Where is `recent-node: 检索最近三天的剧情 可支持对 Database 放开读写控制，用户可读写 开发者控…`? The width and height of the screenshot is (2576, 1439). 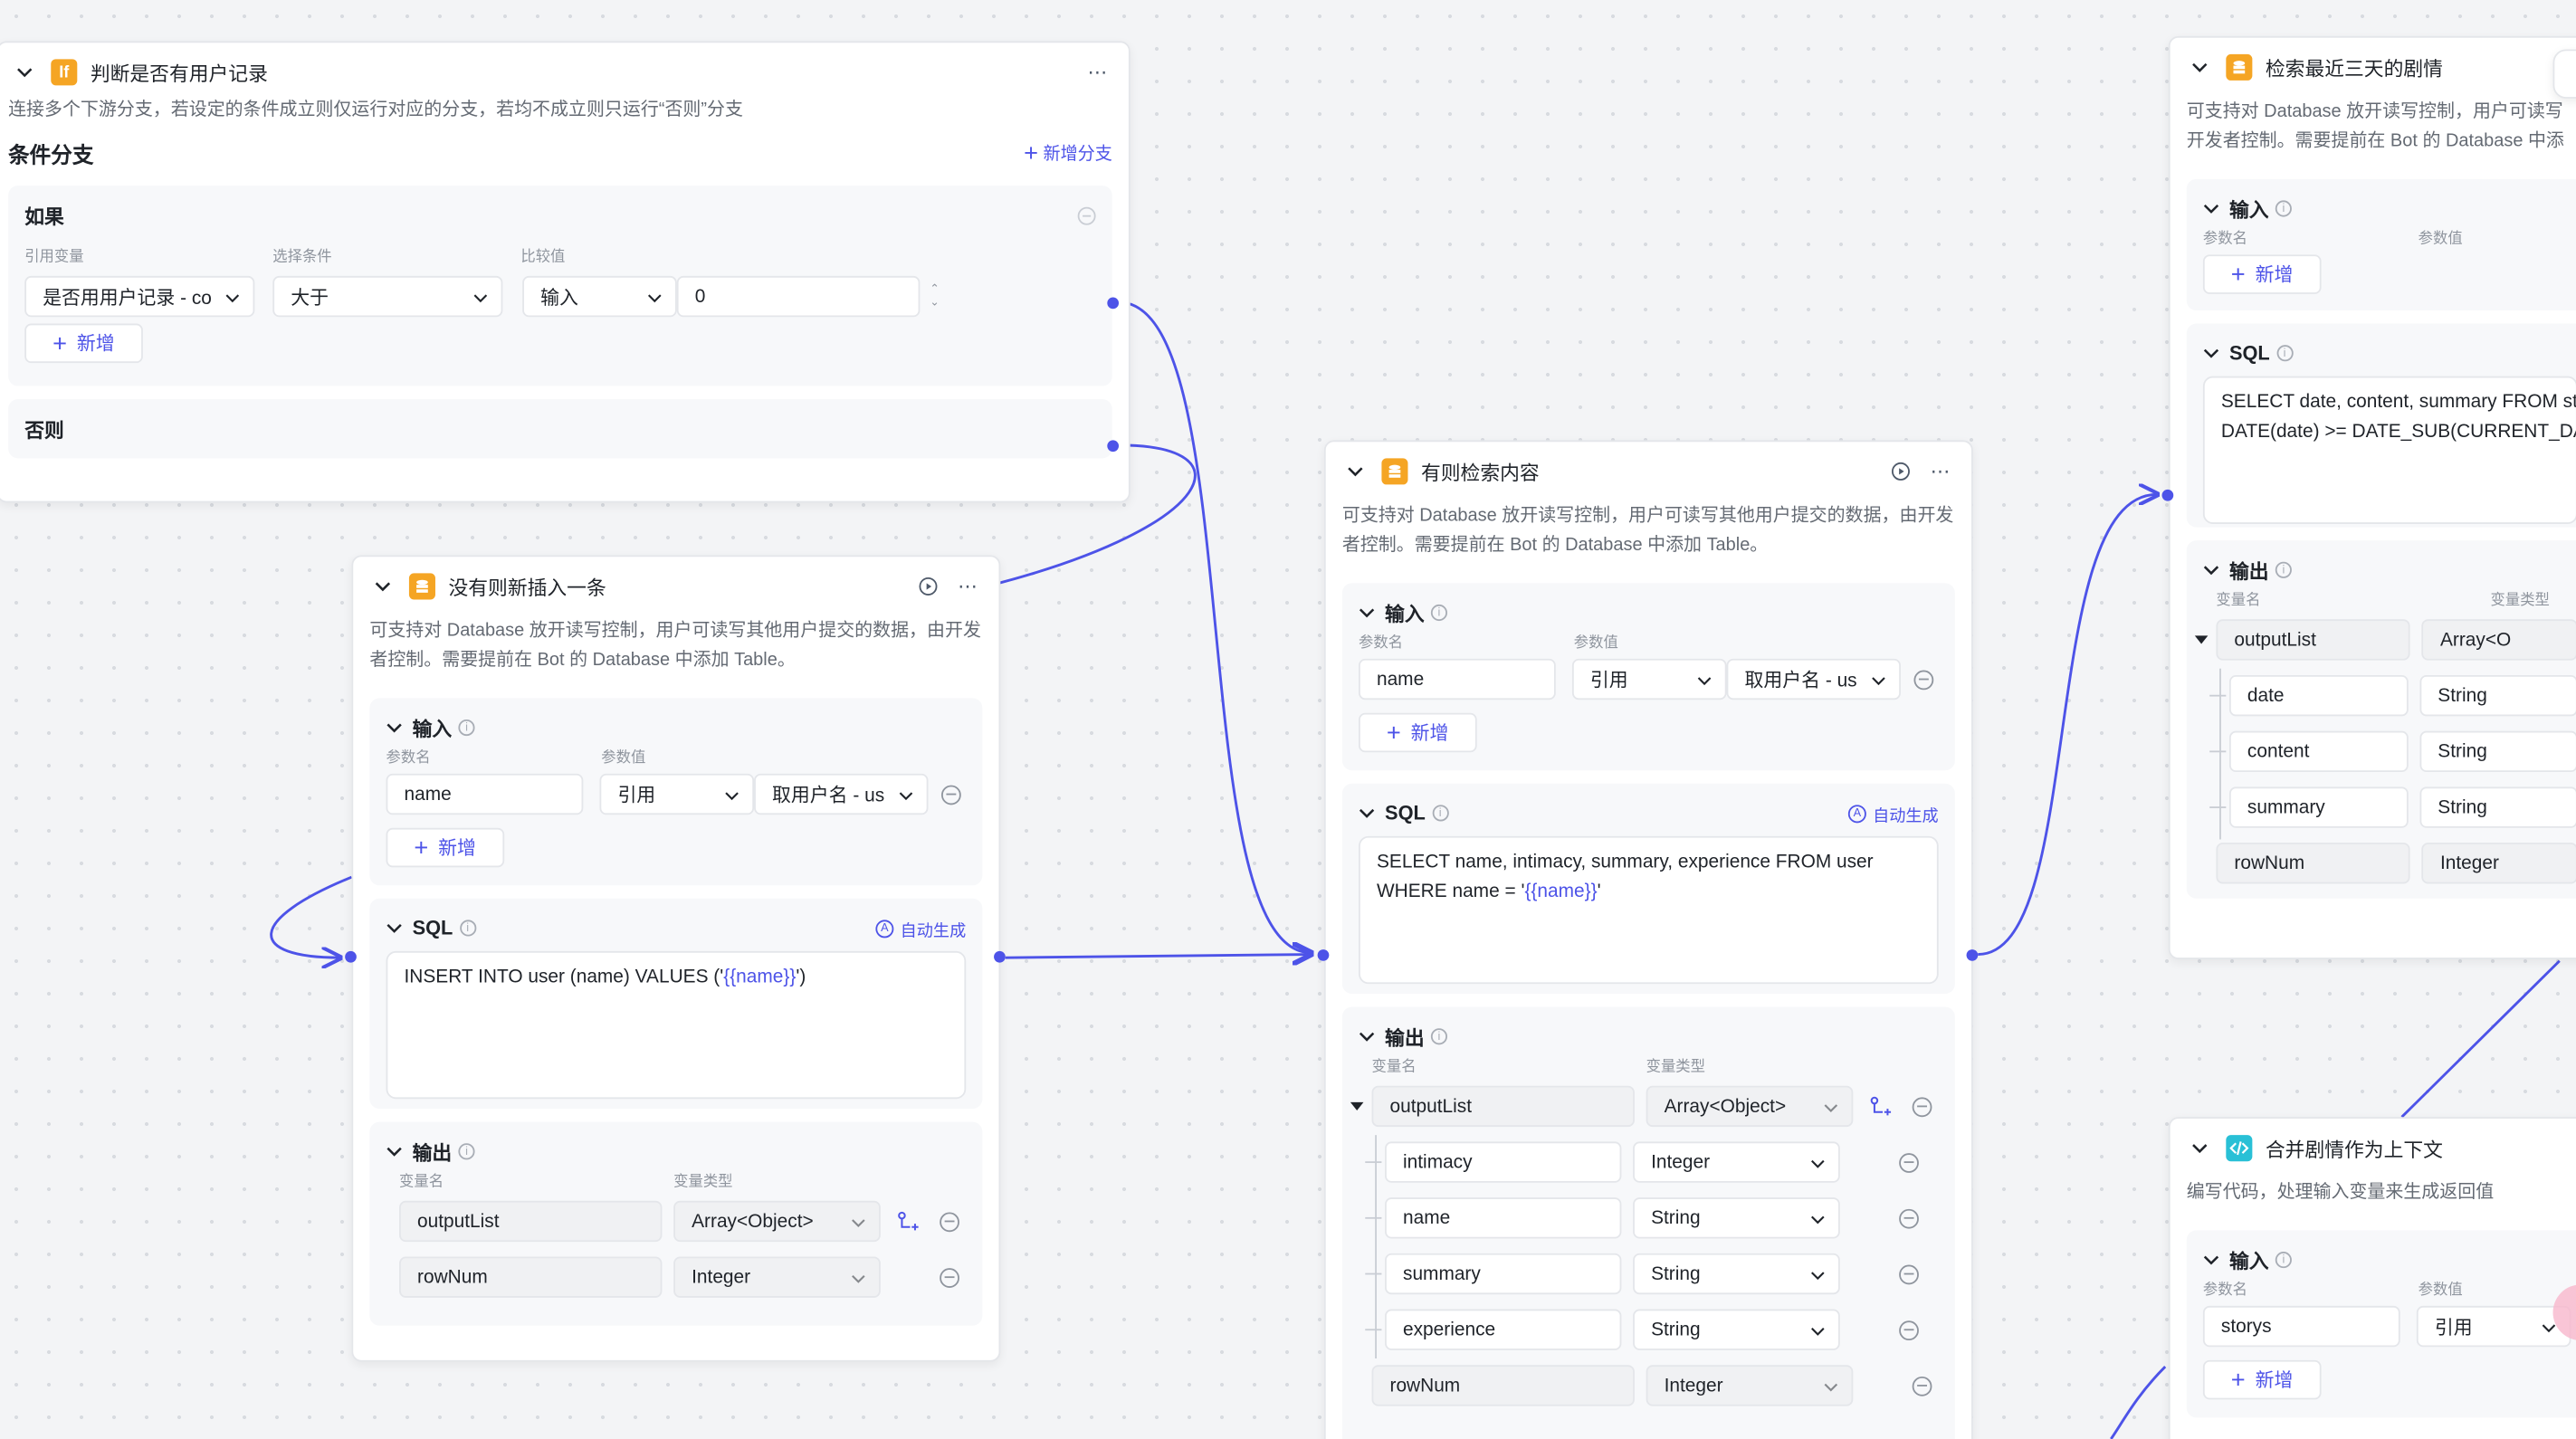 recent-node: 检索最近三天的剧情 可支持对 Database 放开读写控制，用户可读写 开发者控… is located at coordinates (2372, 497).